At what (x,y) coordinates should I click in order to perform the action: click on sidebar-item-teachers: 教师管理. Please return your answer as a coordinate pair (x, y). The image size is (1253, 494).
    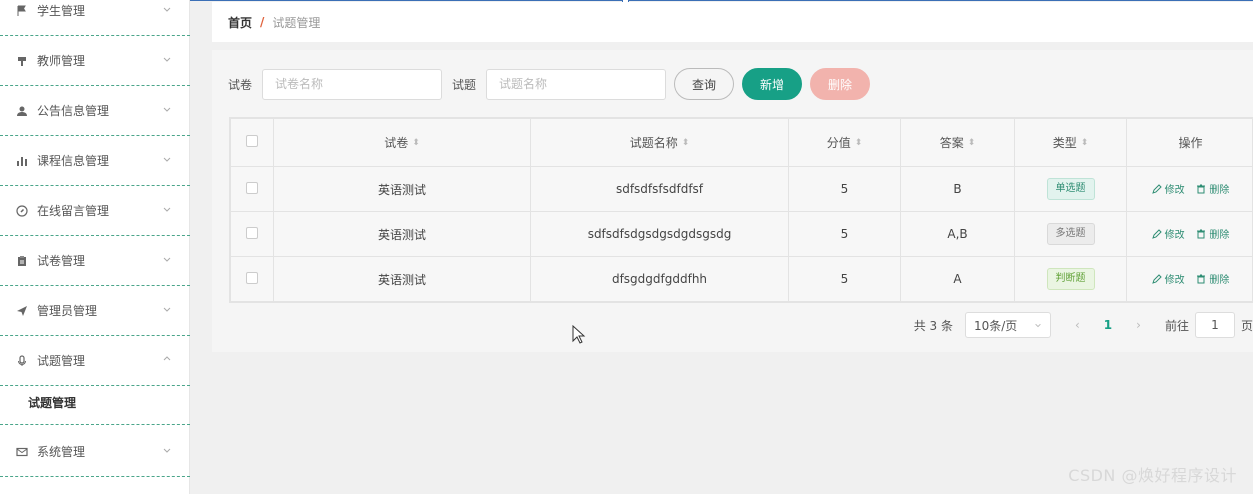
    Looking at the image, I should click on (95, 61).